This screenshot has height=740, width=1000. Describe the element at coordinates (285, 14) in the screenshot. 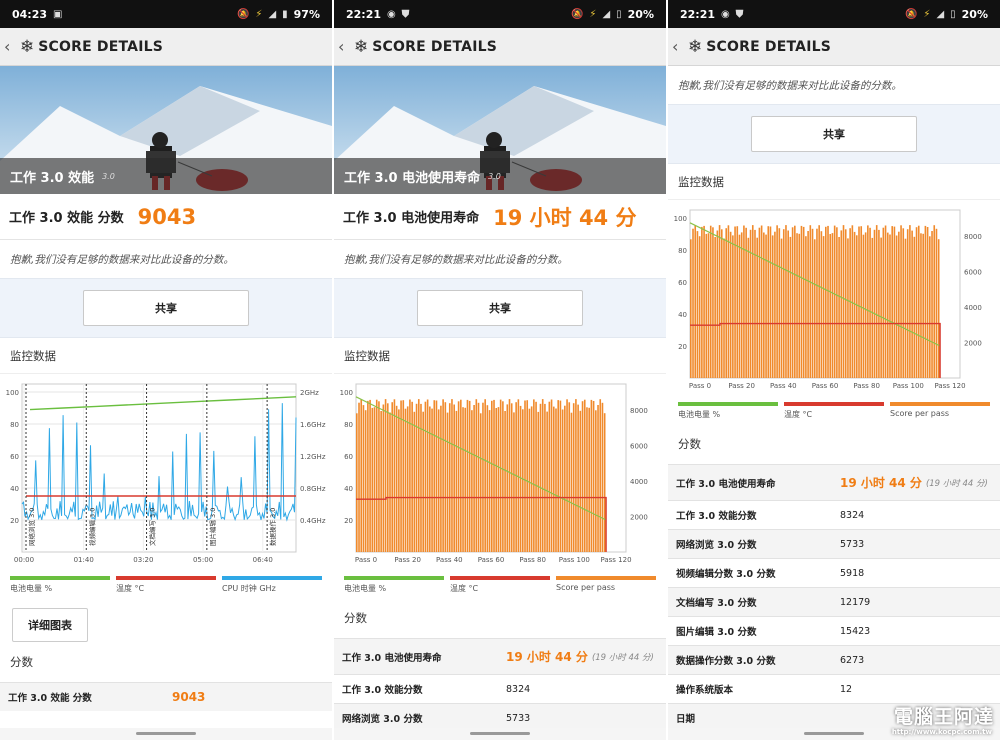

I see `battery-icon: ▮` at that location.